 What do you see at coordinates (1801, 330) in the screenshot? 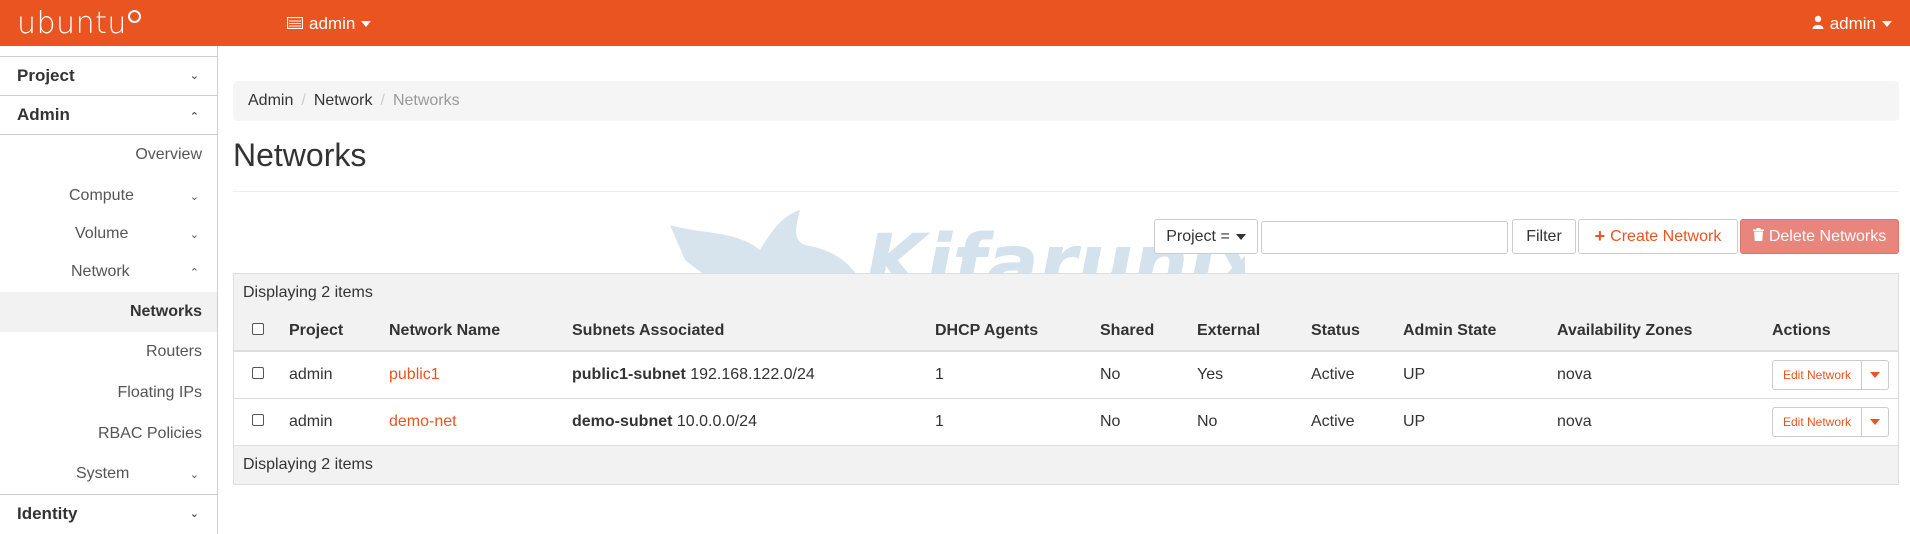
I see `column-header-actions: Actions` at bounding box center [1801, 330].